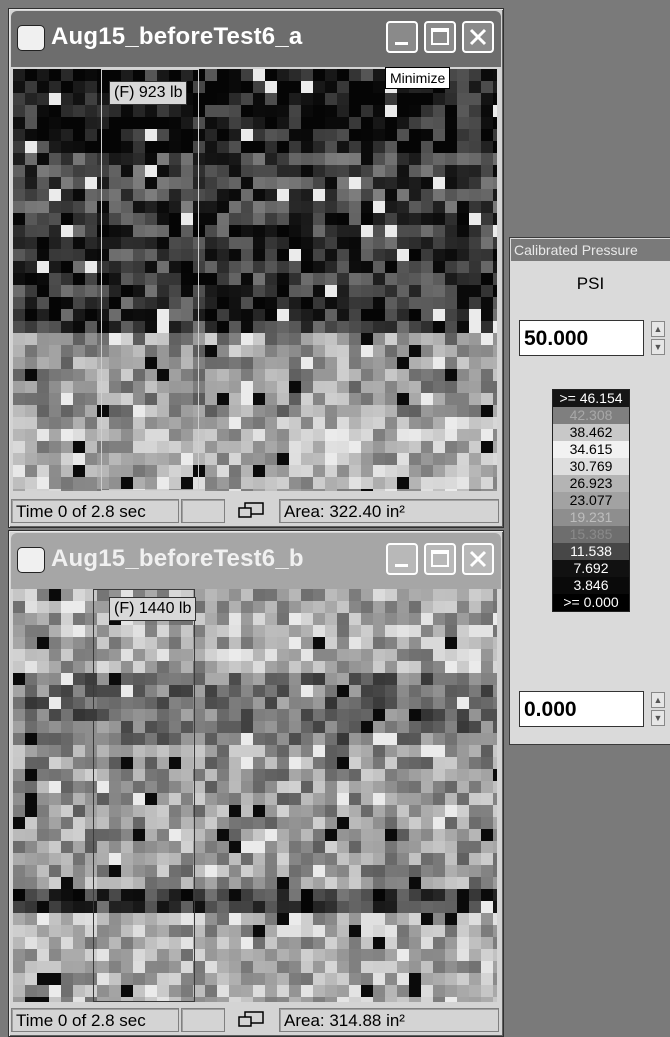 The height and width of the screenshot is (1037, 670). I want to click on legend-row: >= 0.000, so click(591, 602).